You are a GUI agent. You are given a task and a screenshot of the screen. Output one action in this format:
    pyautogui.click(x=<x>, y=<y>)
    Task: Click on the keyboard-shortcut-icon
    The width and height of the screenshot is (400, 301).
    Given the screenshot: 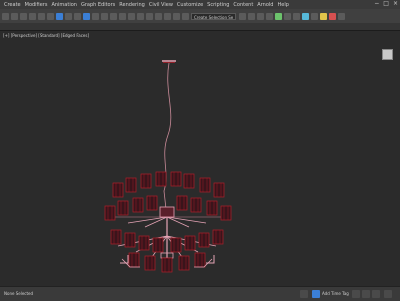 What is the action you would take?
    pyautogui.click(x=140, y=16)
    